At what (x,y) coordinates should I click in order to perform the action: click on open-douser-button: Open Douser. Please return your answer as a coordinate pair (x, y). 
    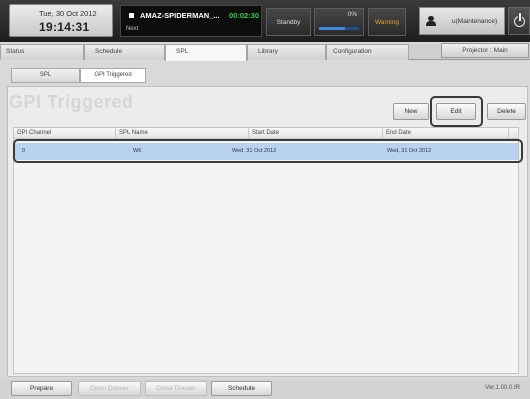
    Looking at the image, I should click on (109, 388).